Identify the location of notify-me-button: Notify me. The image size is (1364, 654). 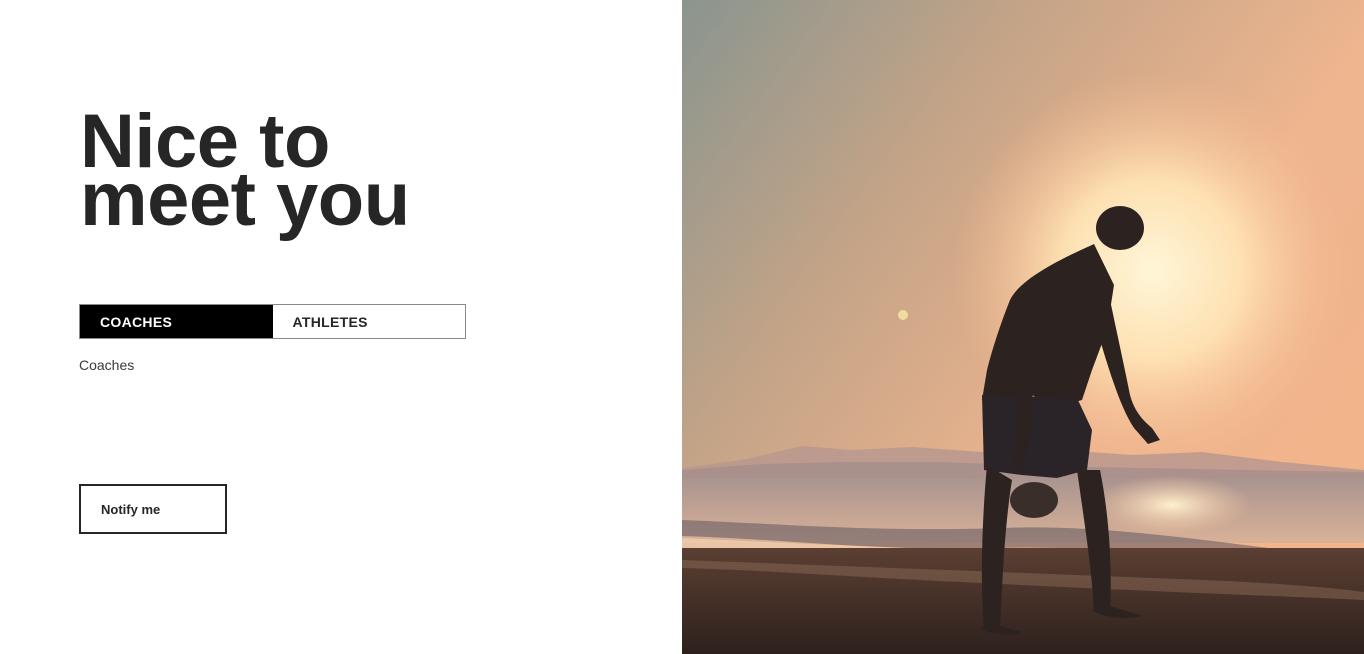
(153, 509).